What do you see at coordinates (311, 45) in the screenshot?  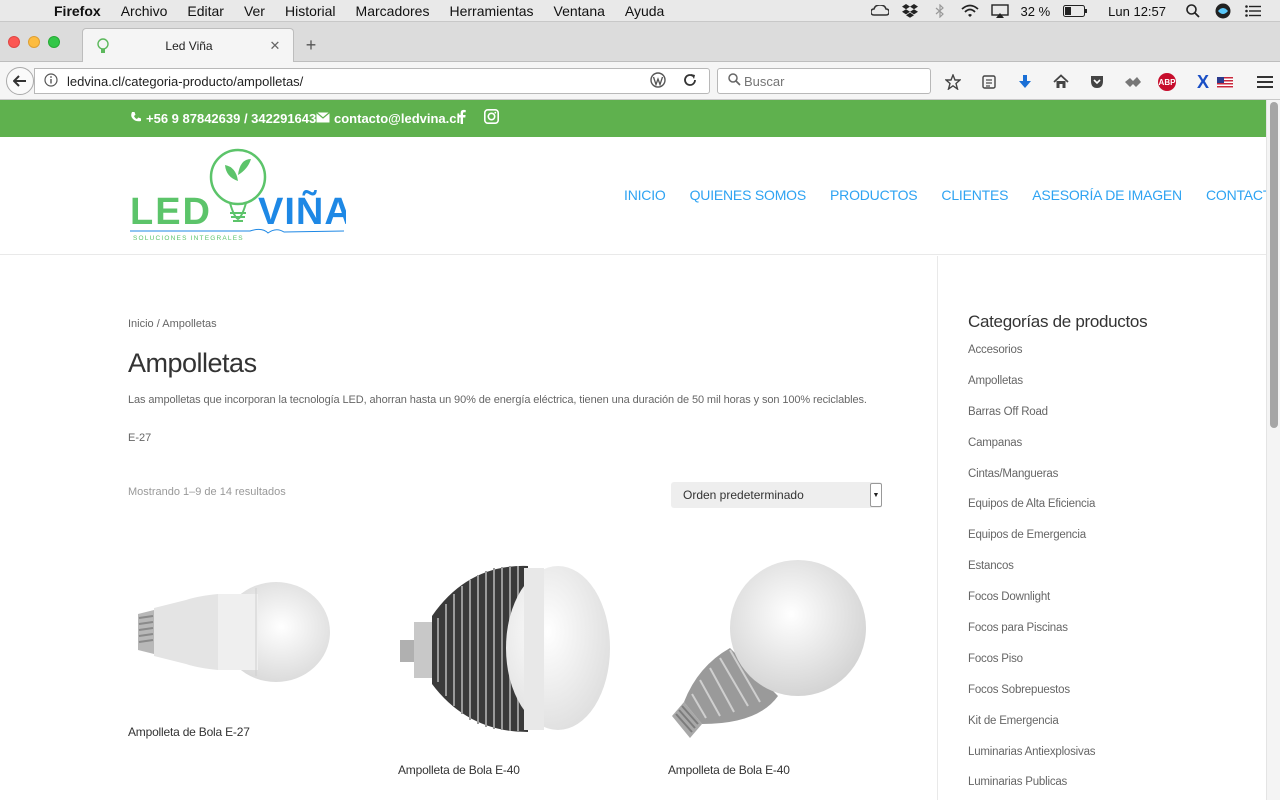 I see `new-tab-button: +` at bounding box center [311, 45].